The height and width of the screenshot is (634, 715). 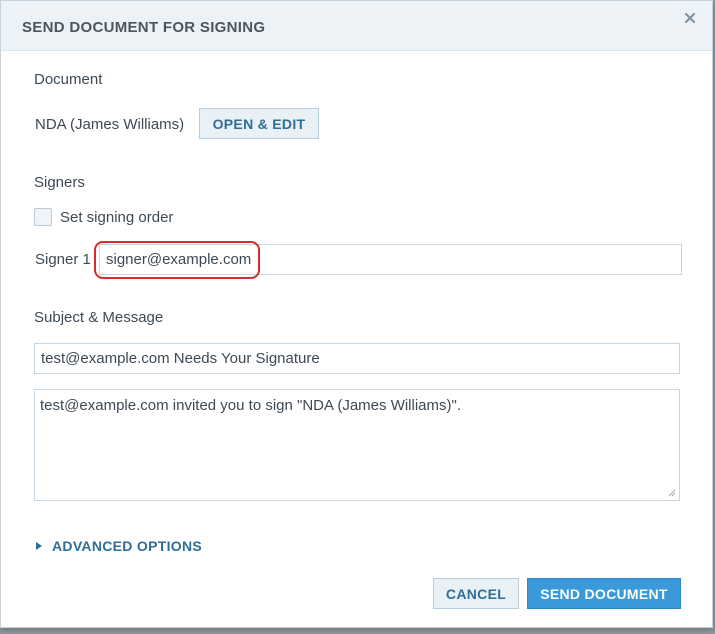 I want to click on close-icon, so click(x=691, y=19).